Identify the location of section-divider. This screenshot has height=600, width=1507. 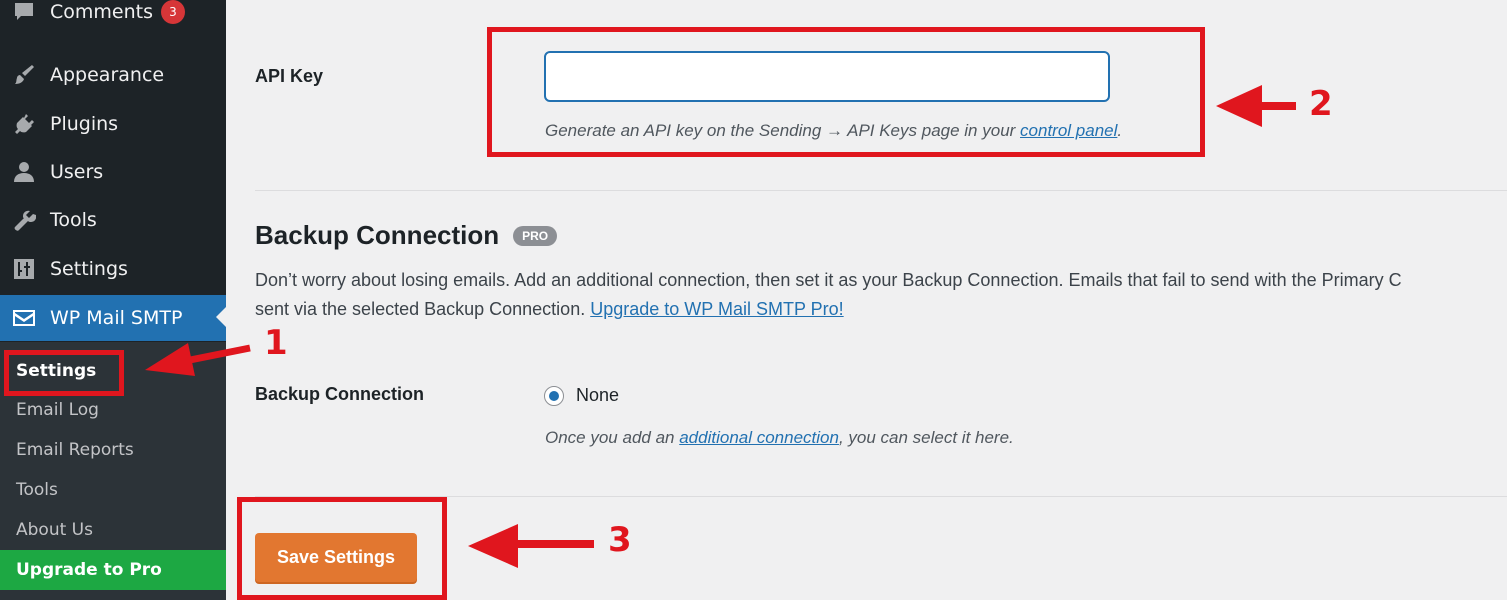
(881, 190).